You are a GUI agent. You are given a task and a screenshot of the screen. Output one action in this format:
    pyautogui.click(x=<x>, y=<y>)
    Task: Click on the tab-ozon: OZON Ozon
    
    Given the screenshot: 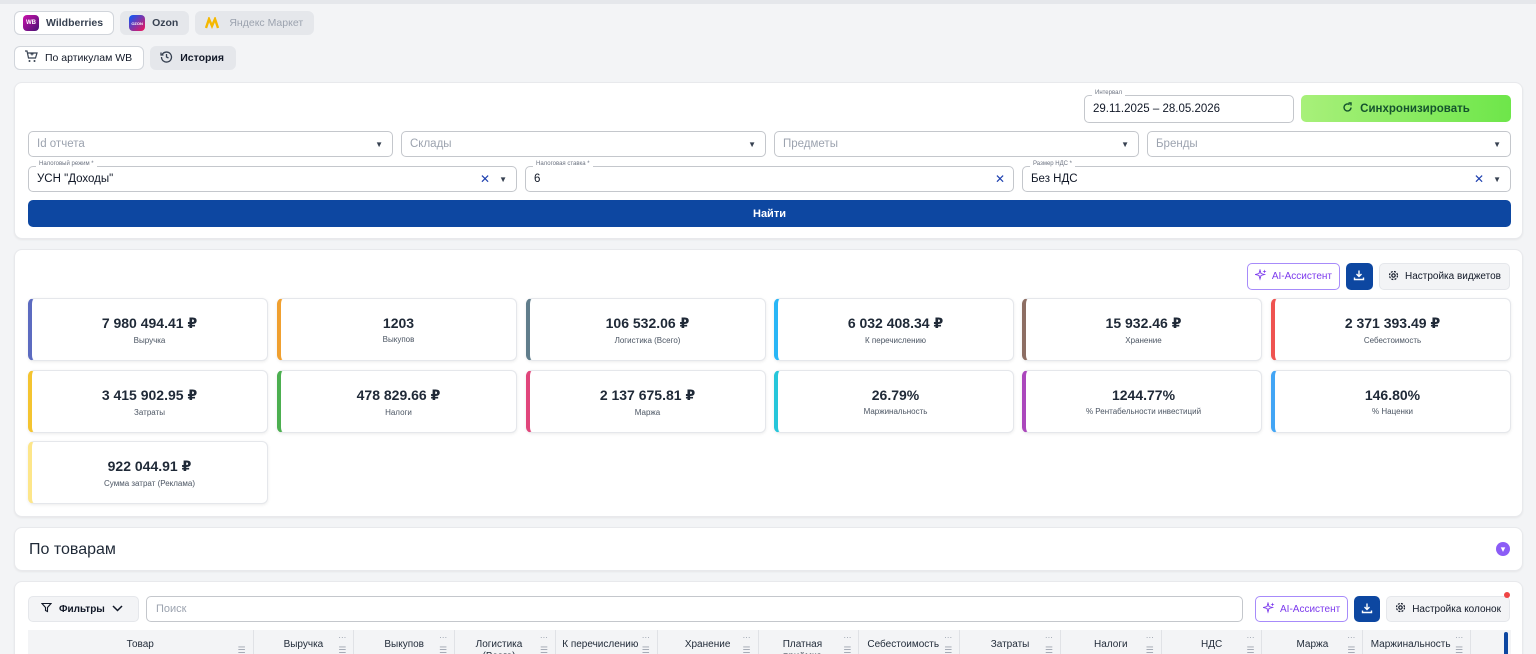 What is the action you would take?
    pyautogui.click(x=155, y=23)
    